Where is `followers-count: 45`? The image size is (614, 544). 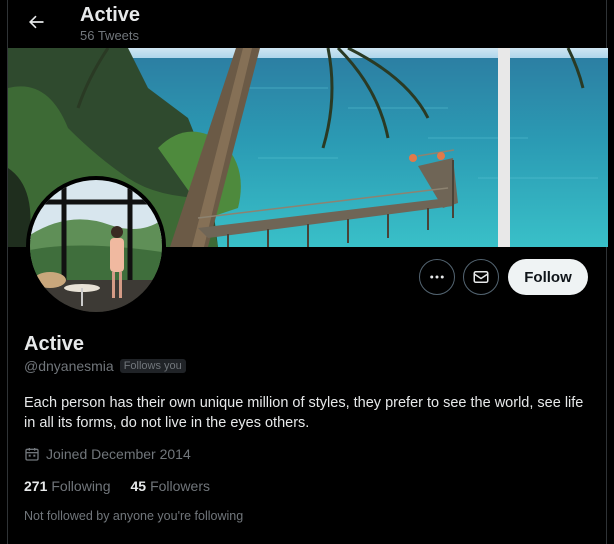 followers-count: 45 is located at coordinates (138, 486).